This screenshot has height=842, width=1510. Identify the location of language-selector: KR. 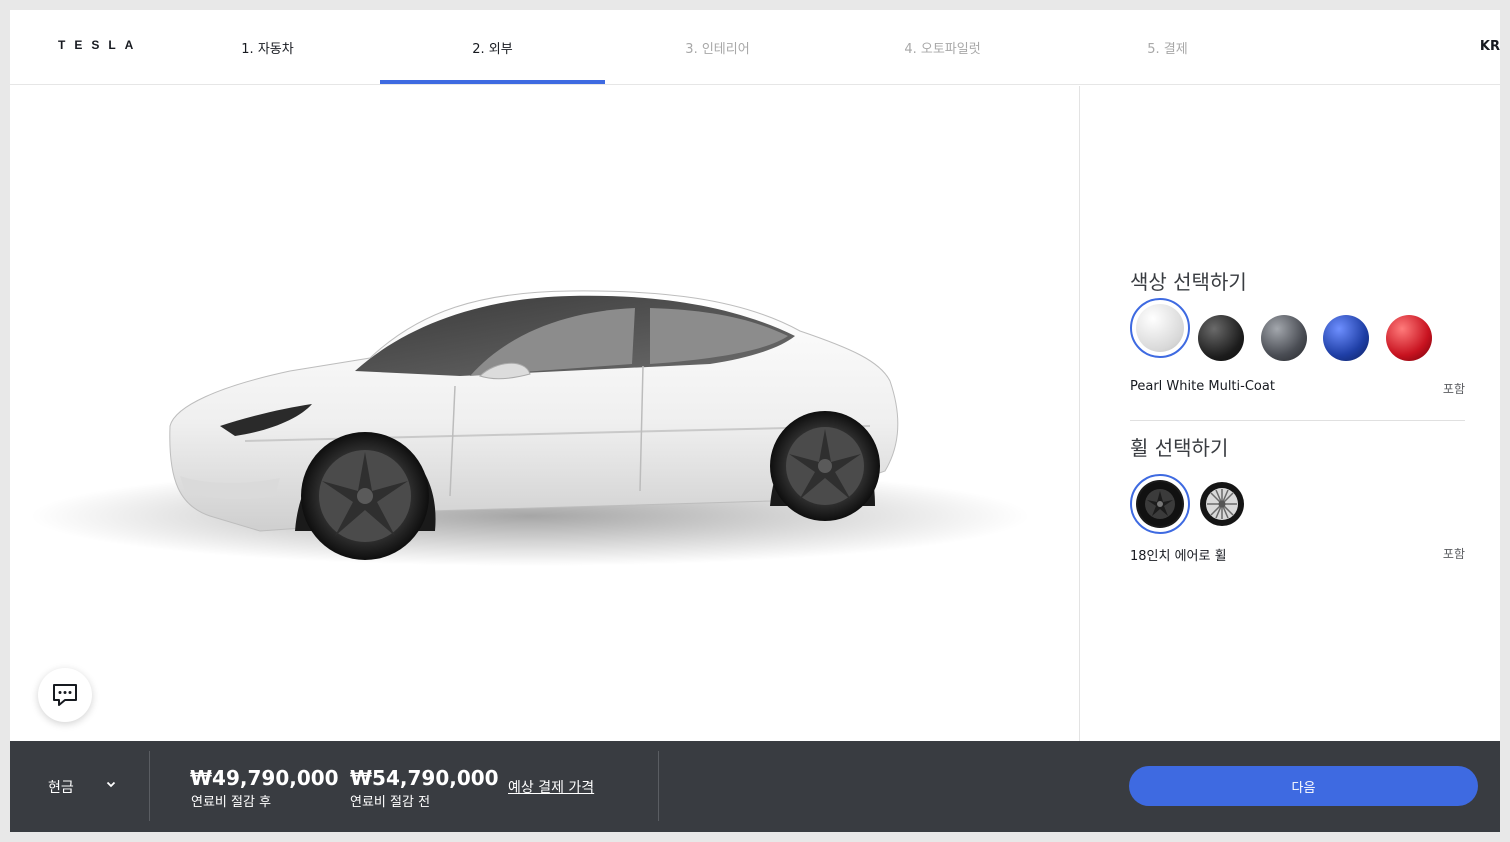
(1490, 46).